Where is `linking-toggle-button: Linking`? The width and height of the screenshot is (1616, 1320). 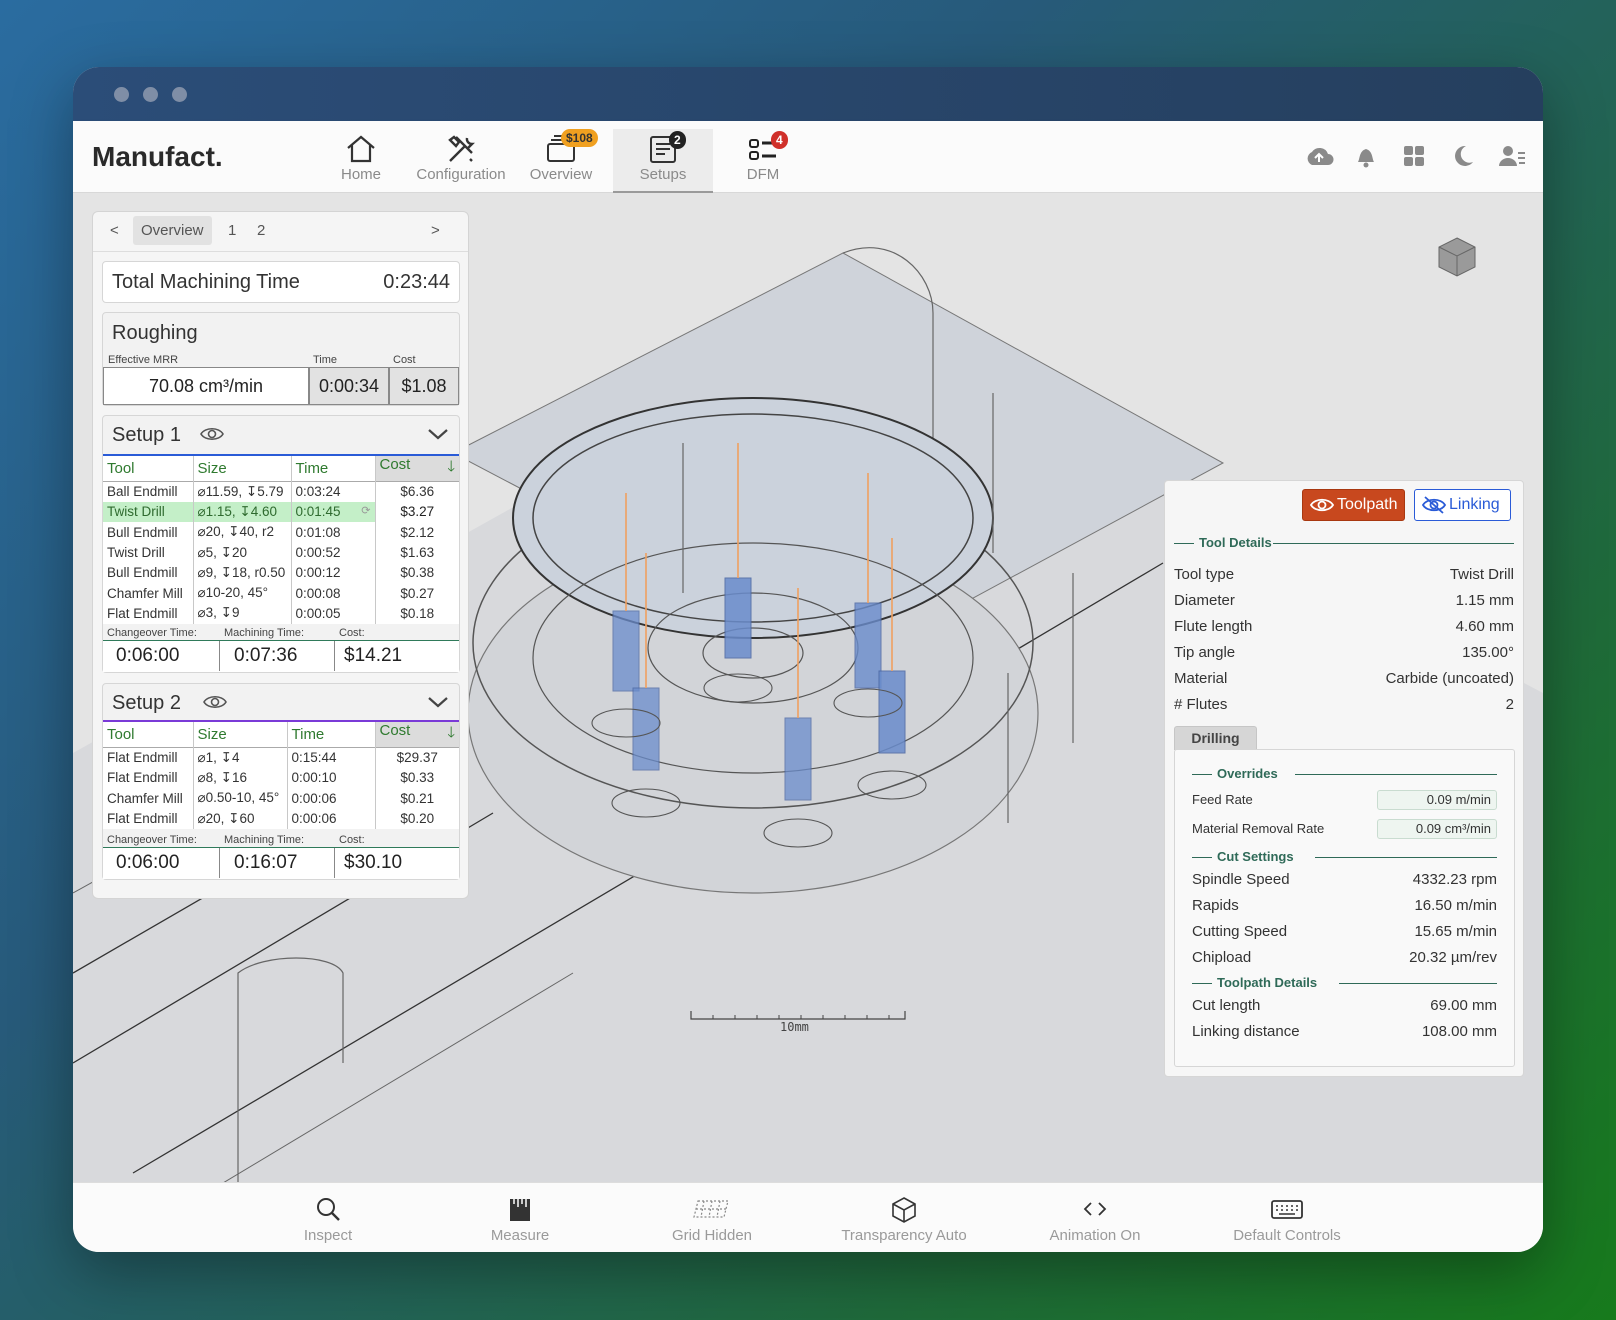
linking-toggle-button: Linking is located at coordinates (1462, 505).